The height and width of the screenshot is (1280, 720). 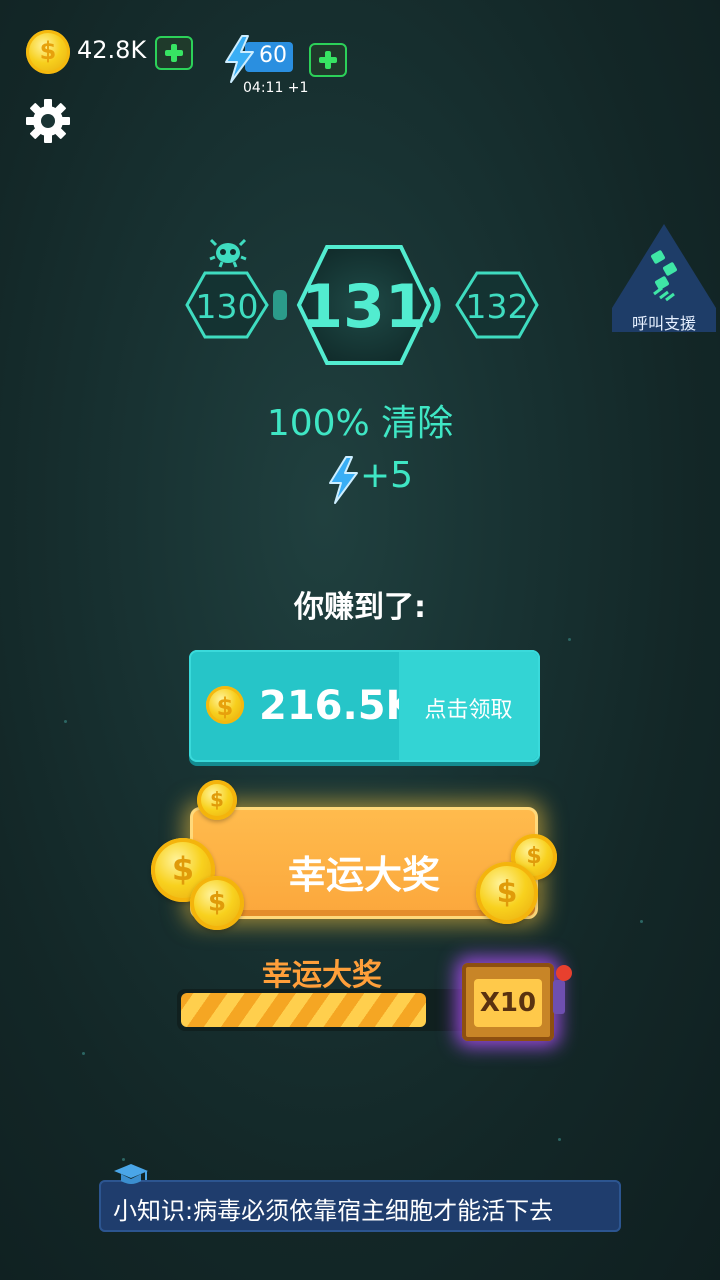 I want to click on coin-balance: 42.8K, so click(x=112, y=50).